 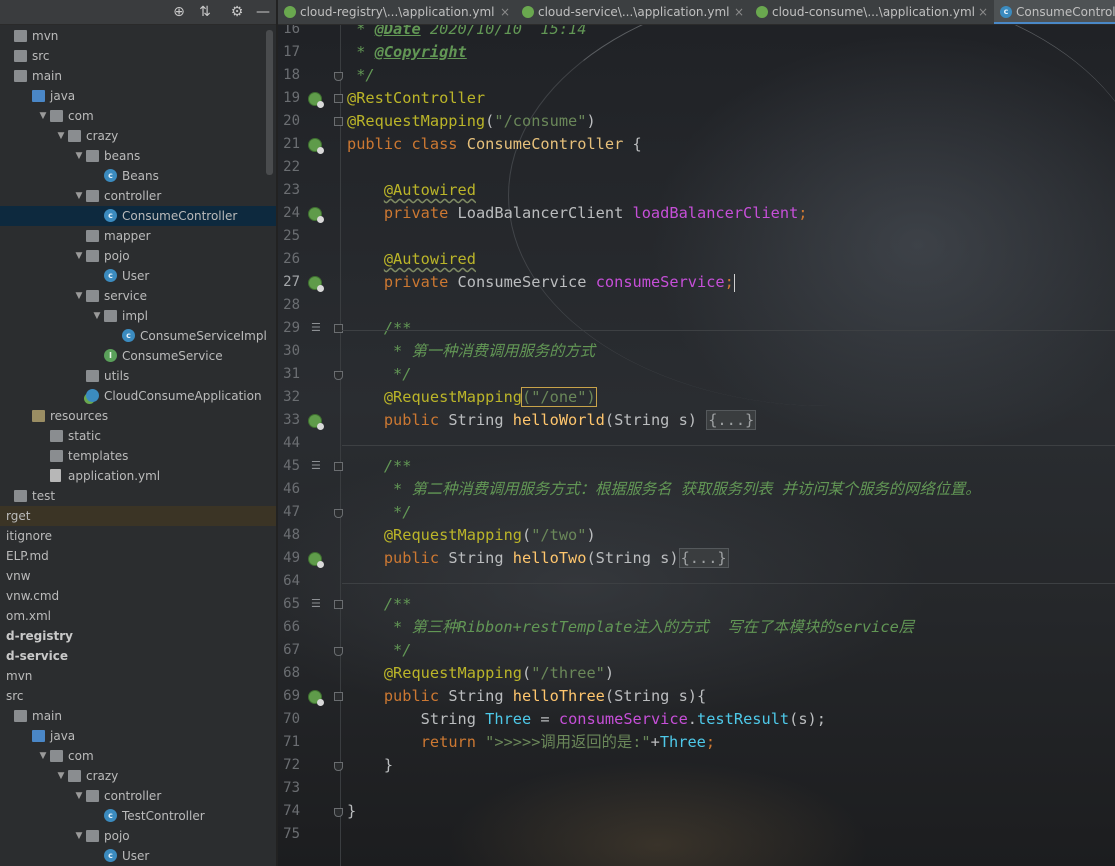 I want to click on line-number: 30, so click(x=289, y=351).